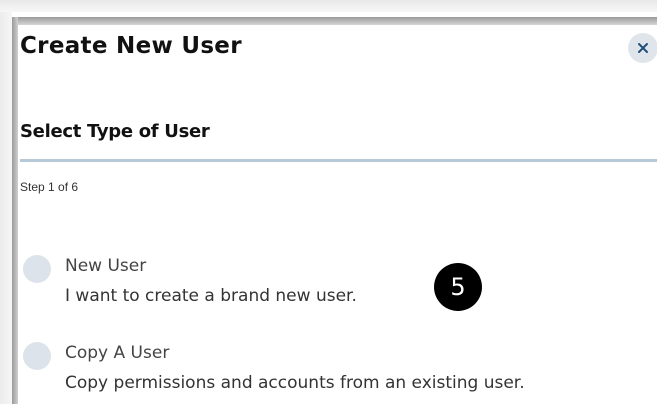  Describe the element at coordinates (328, 6) in the screenshot. I see `window-frame-top` at that location.